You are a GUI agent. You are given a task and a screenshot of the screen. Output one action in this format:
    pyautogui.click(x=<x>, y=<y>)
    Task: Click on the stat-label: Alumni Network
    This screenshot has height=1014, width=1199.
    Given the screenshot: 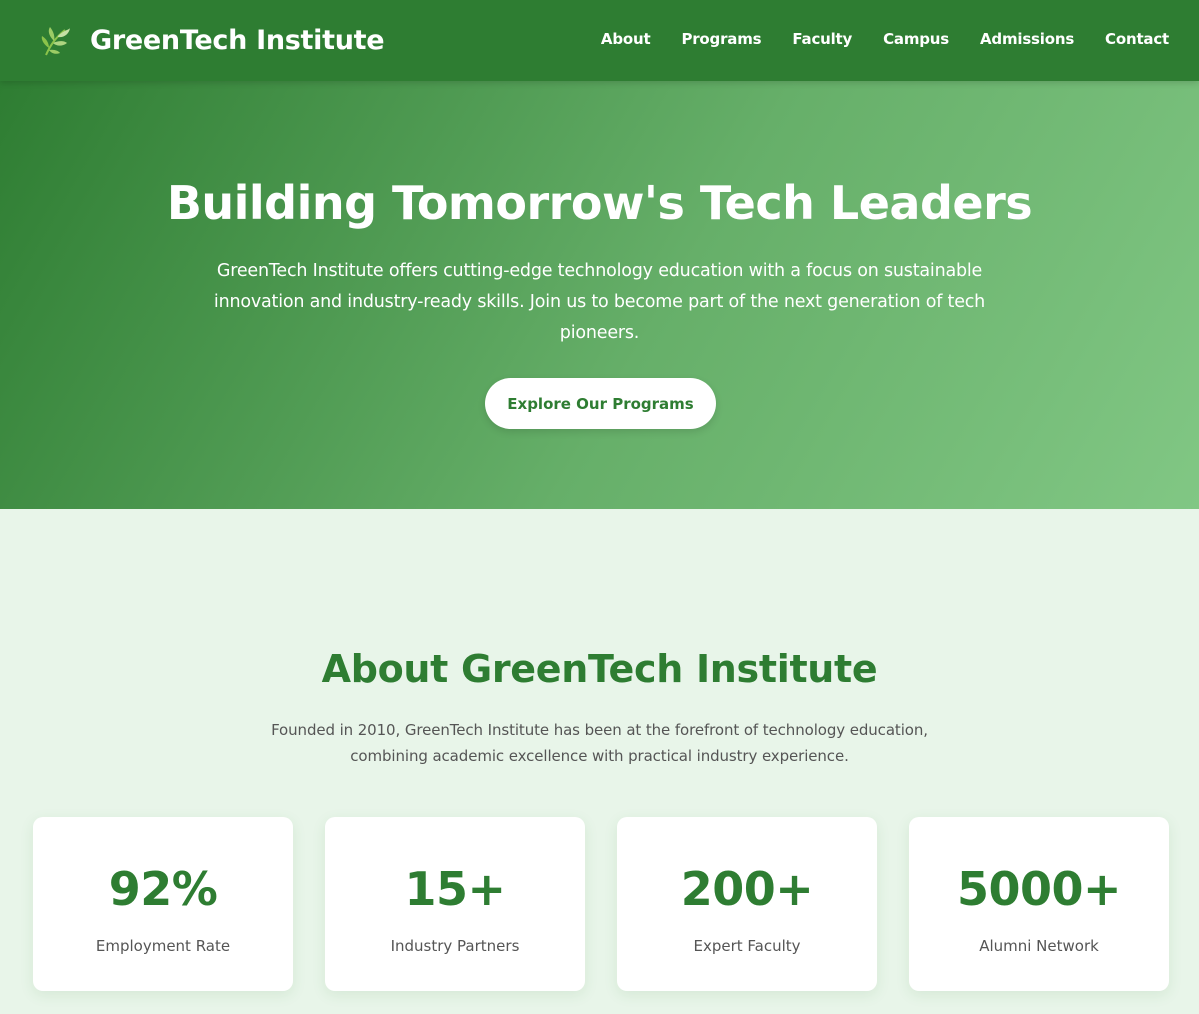 What is the action you would take?
    pyautogui.click(x=1039, y=946)
    